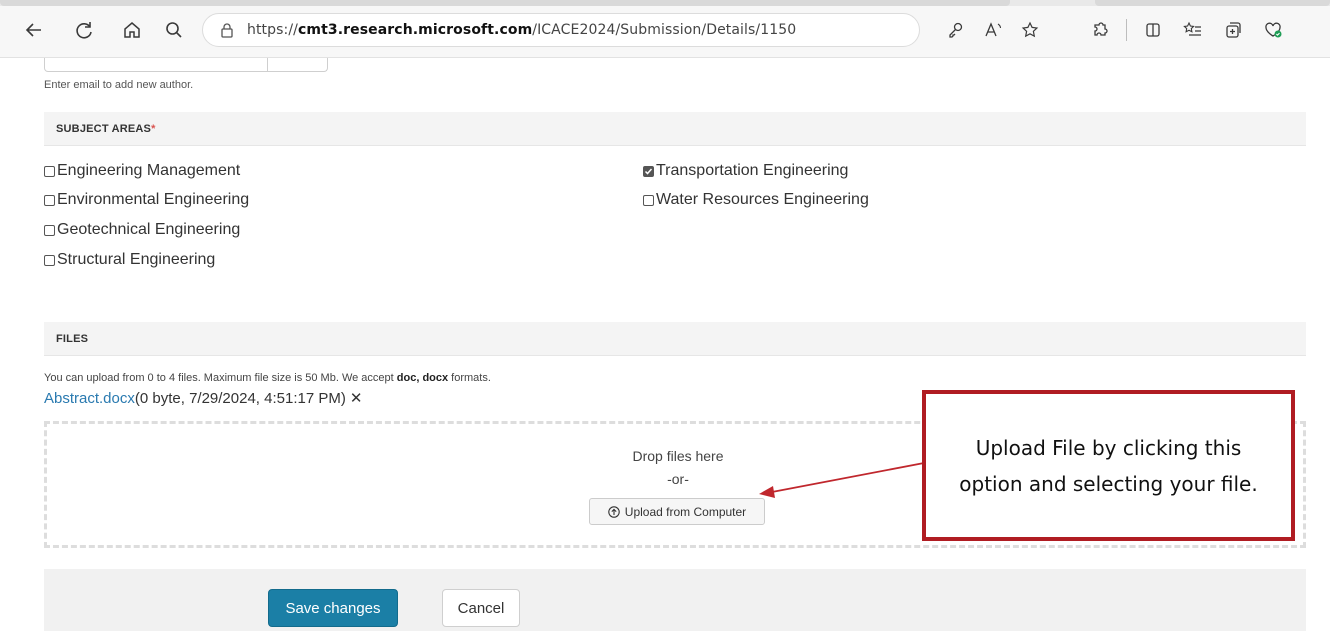 This screenshot has height=631, width=1330. I want to click on url-prefix: https://, so click(272, 30).